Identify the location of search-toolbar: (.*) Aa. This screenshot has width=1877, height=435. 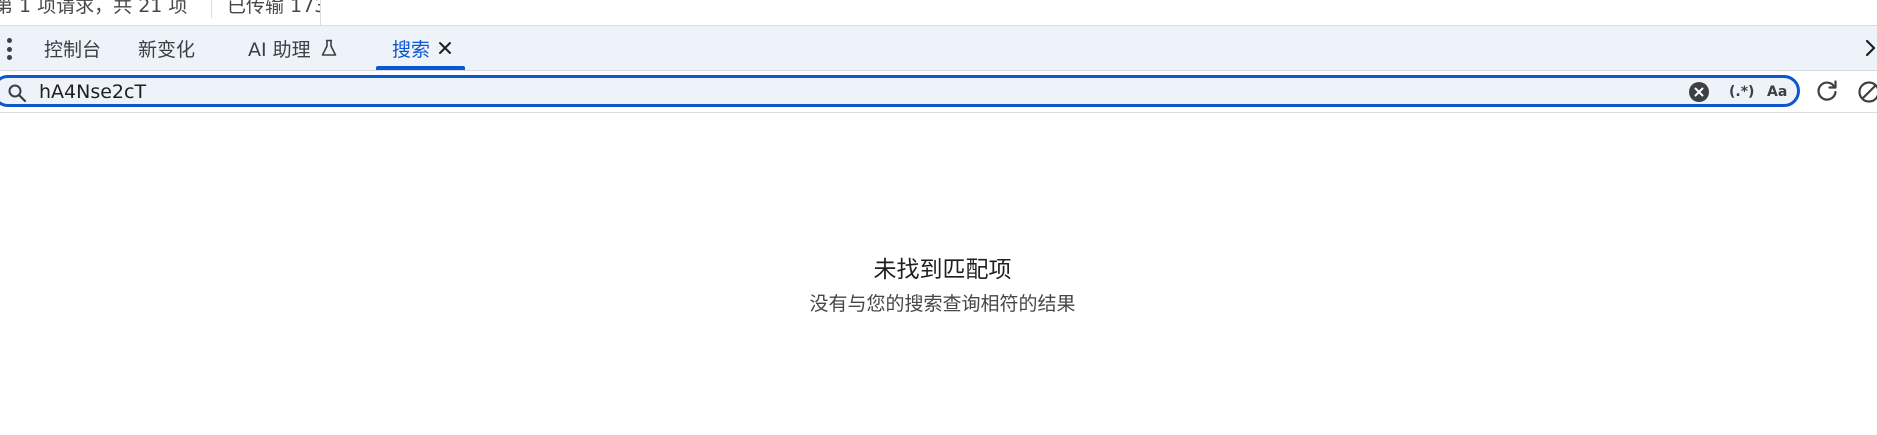
(938, 92).